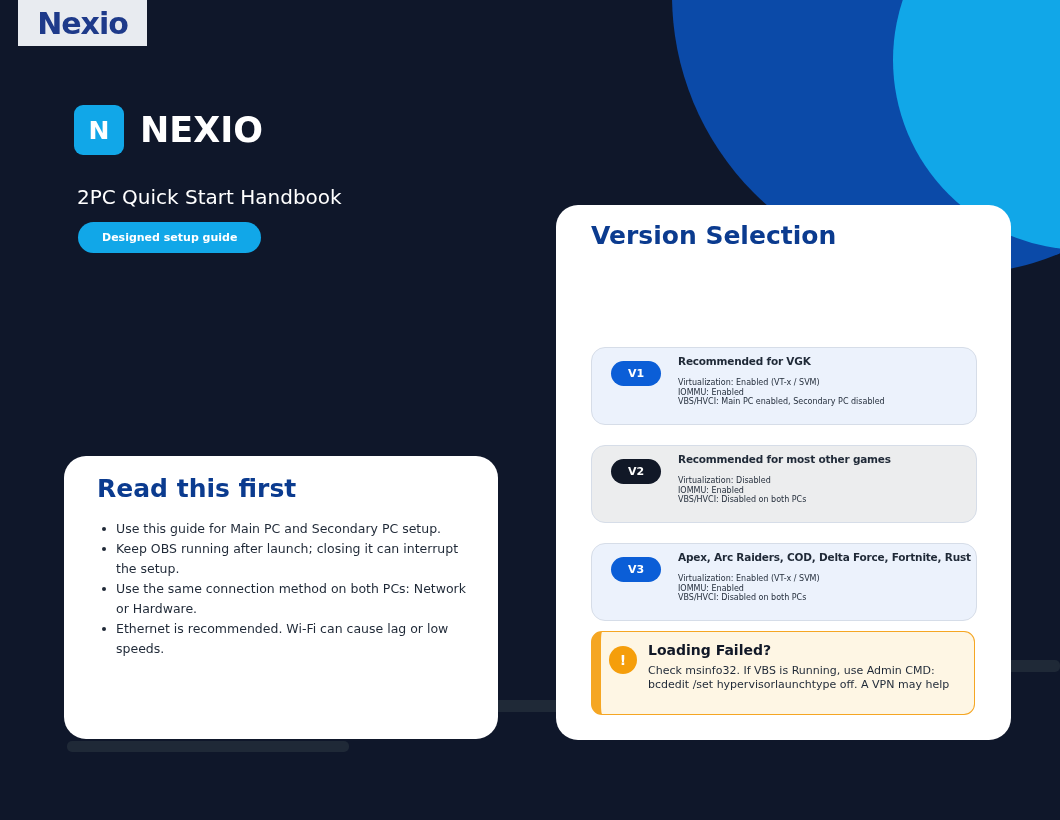 This screenshot has height=820, width=1060. What do you see at coordinates (714, 235) in the screenshot?
I see `card-title: Version Selection` at bounding box center [714, 235].